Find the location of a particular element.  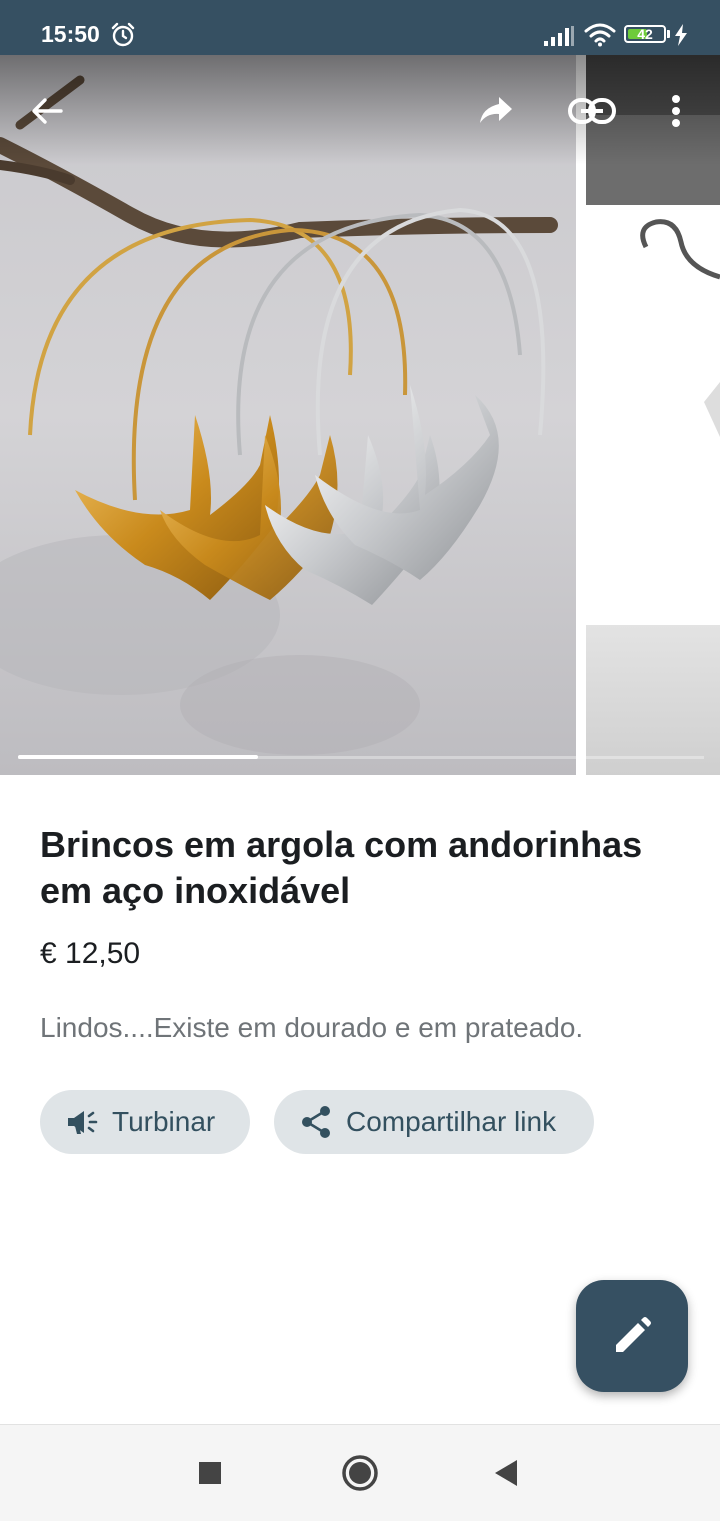

share-link-button: Compartilhar link is located at coordinates (434, 1122).